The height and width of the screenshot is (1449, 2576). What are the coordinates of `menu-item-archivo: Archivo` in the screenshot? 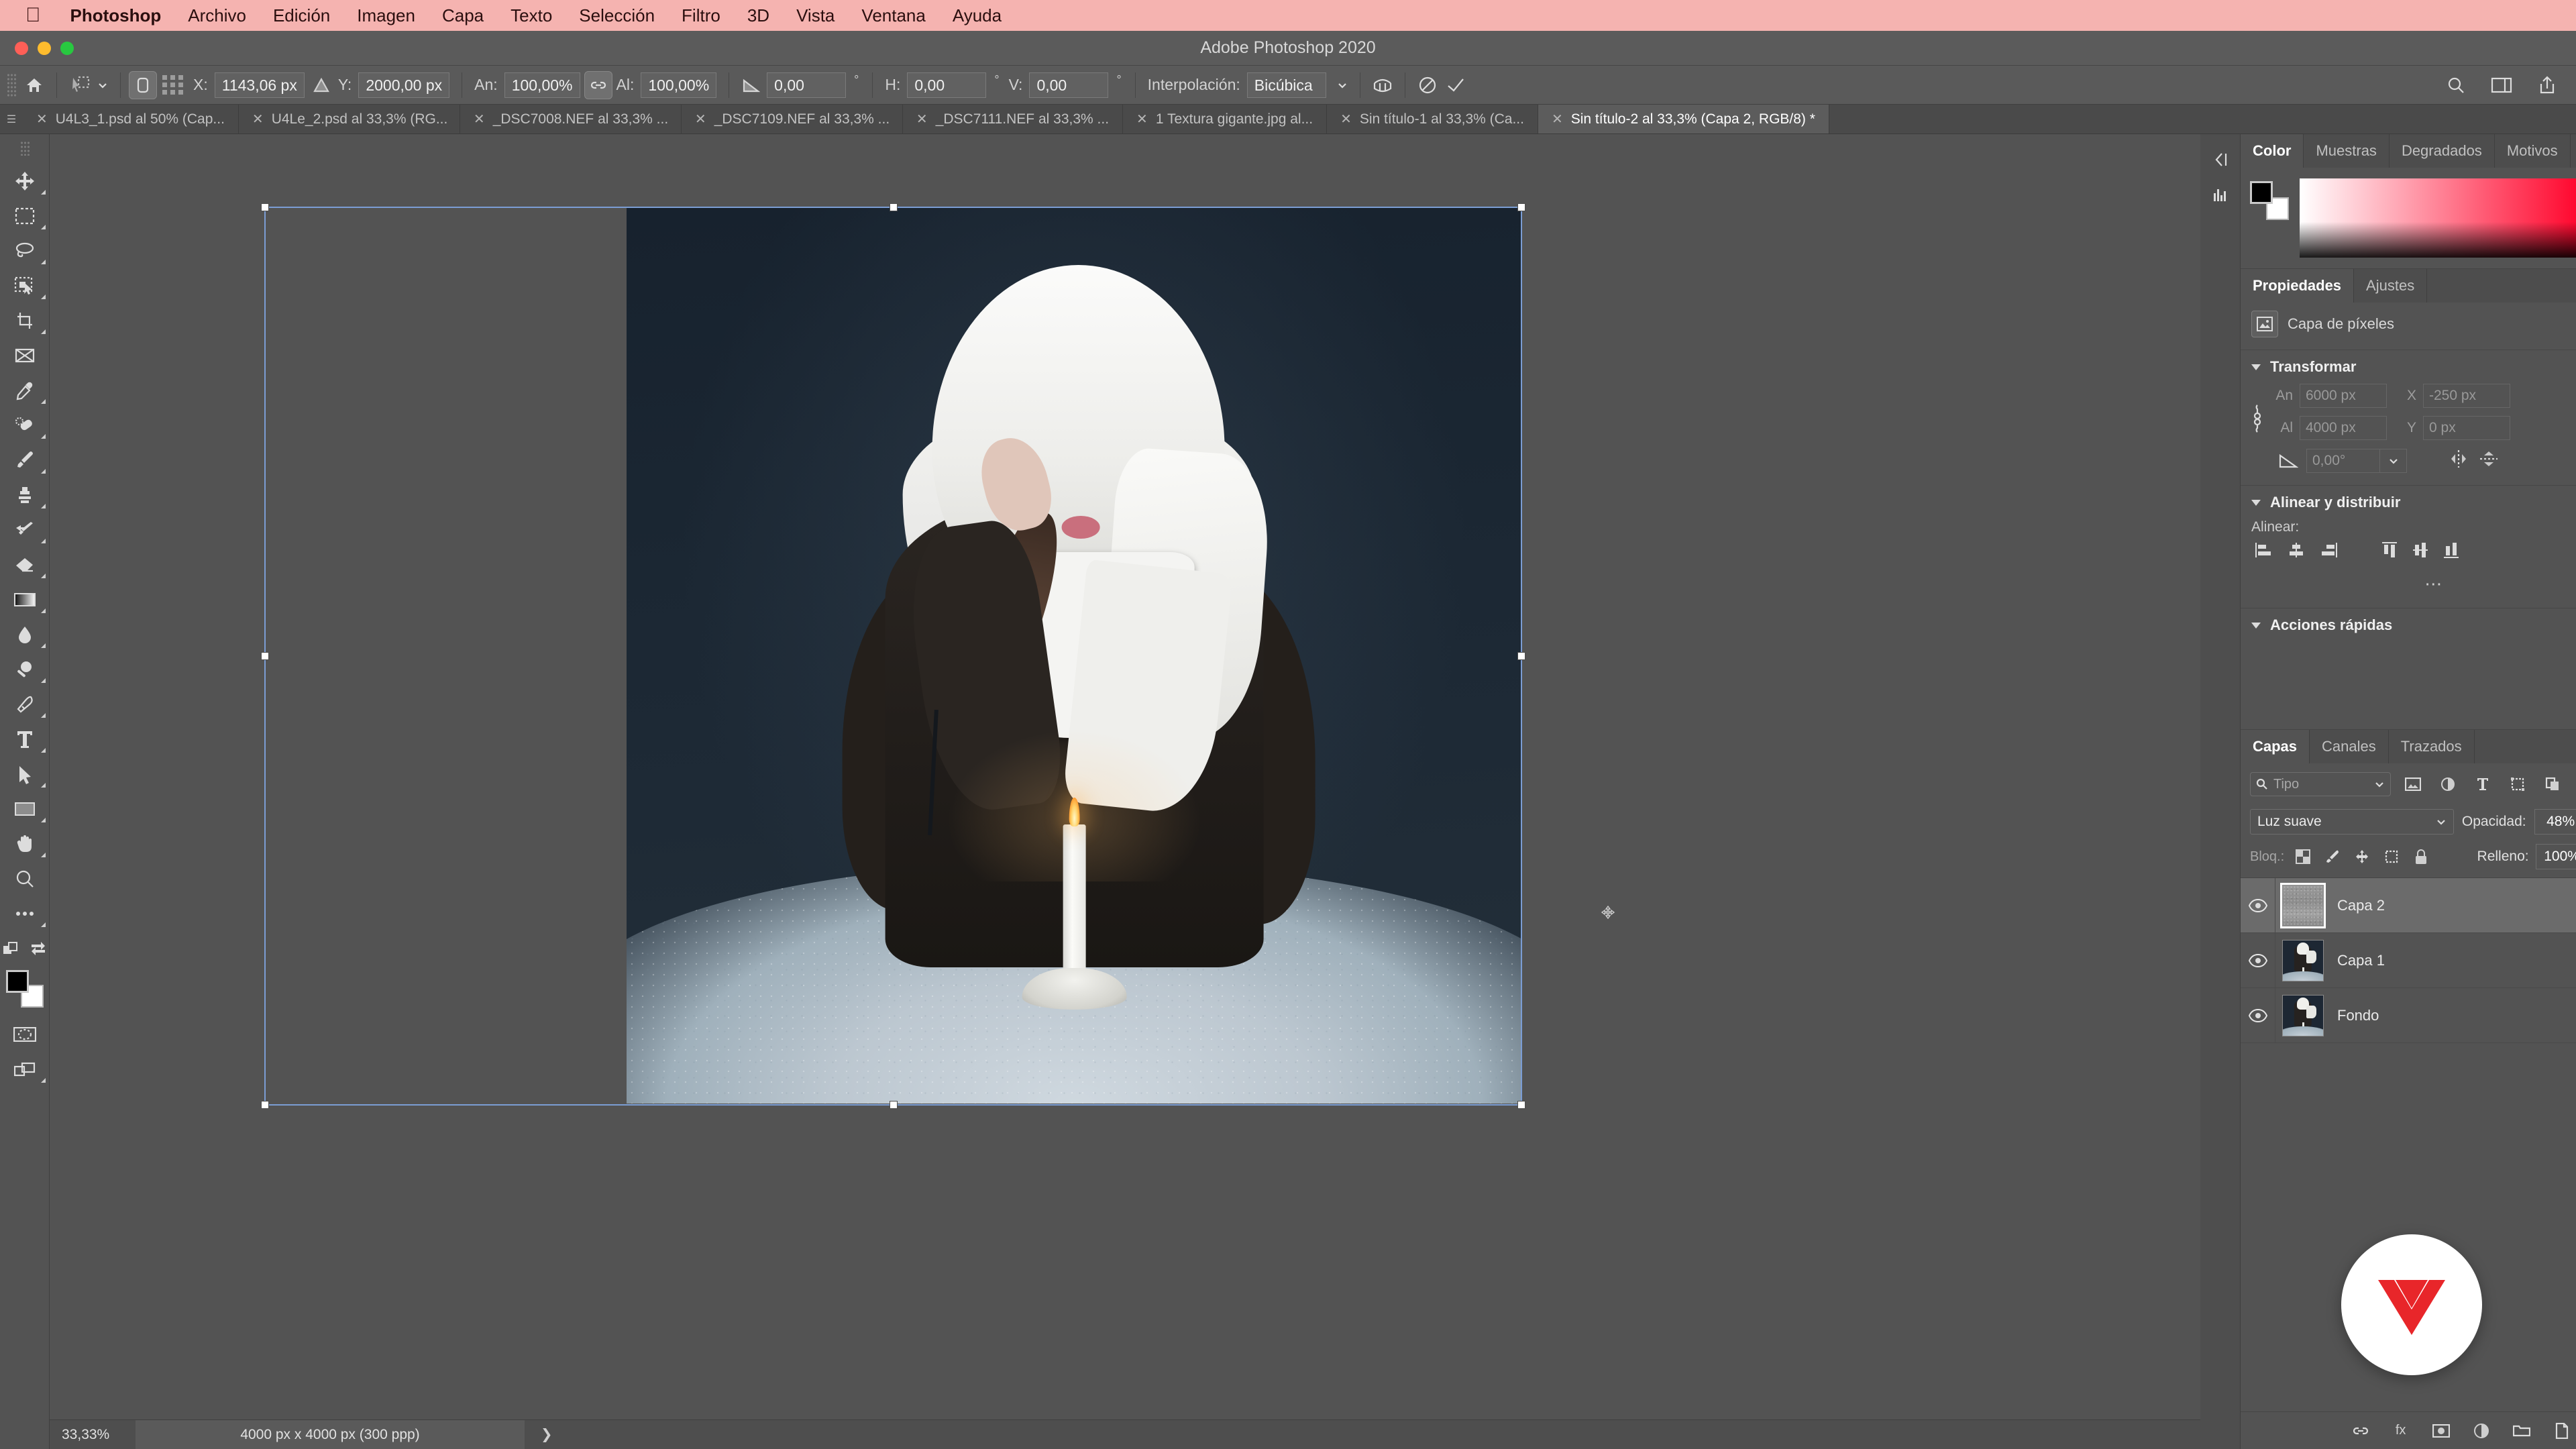 It's located at (217, 15).